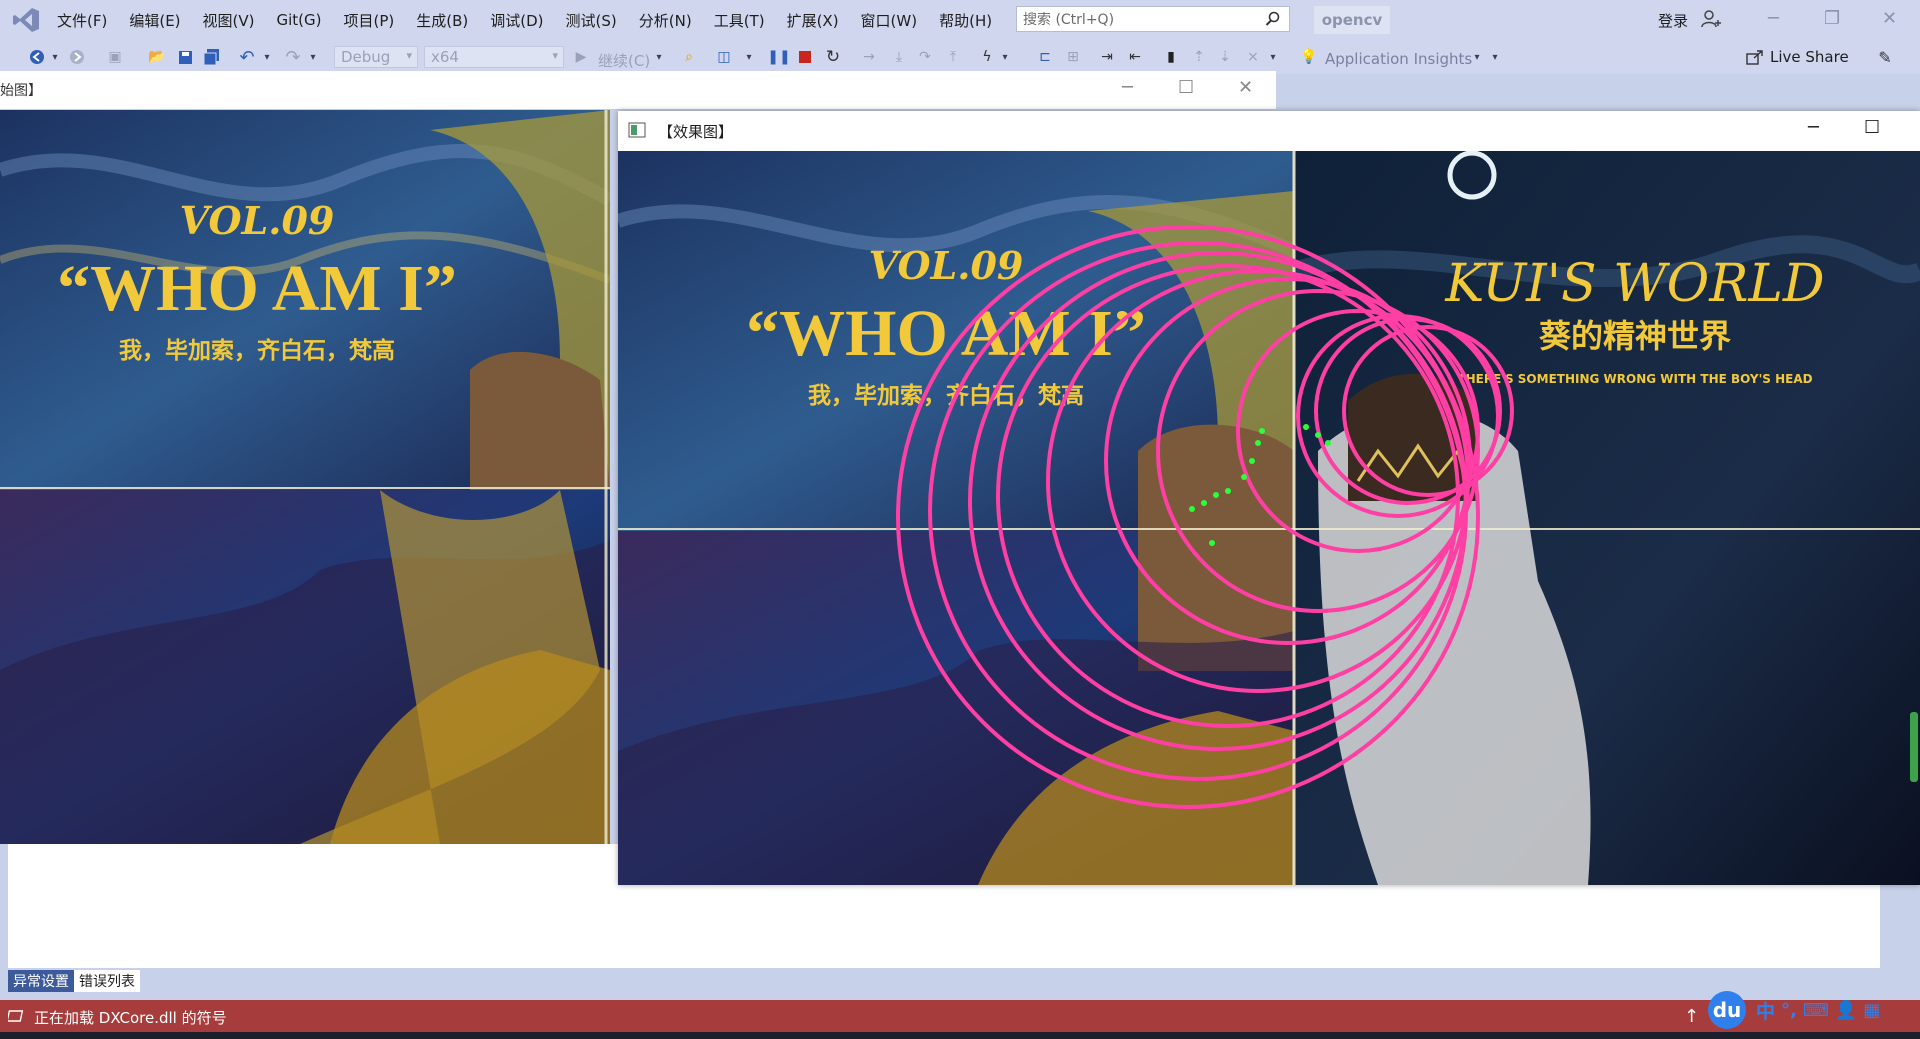  What do you see at coordinates (1352, 20) in the screenshot?
I see `solution-name-badge: opencv` at bounding box center [1352, 20].